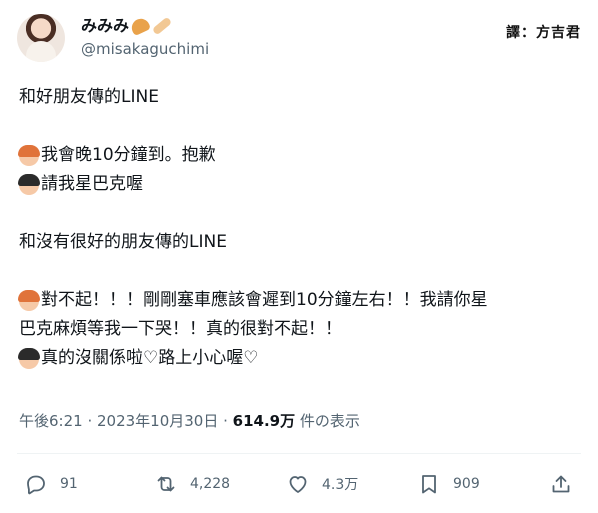 This screenshot has width=598, height=513. I want to click on bookmark-icon, so click(429, 484).